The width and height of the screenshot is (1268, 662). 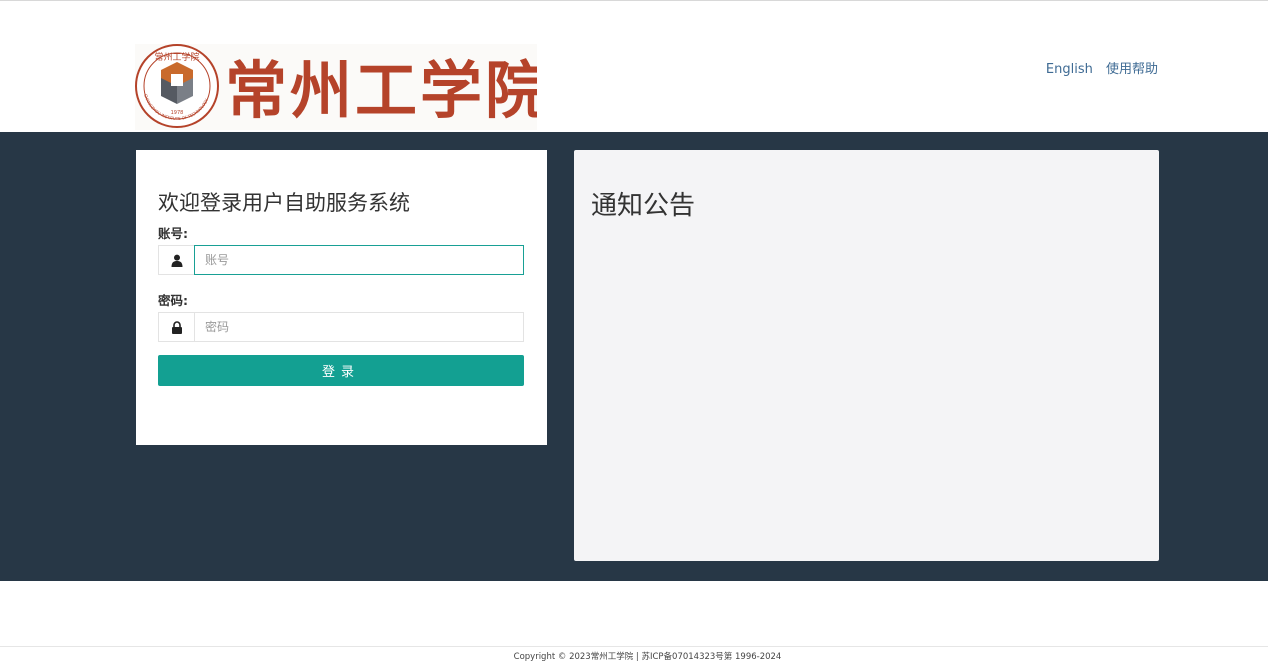 I want to click on account-label: 账号:, so click(x=173, y=233).